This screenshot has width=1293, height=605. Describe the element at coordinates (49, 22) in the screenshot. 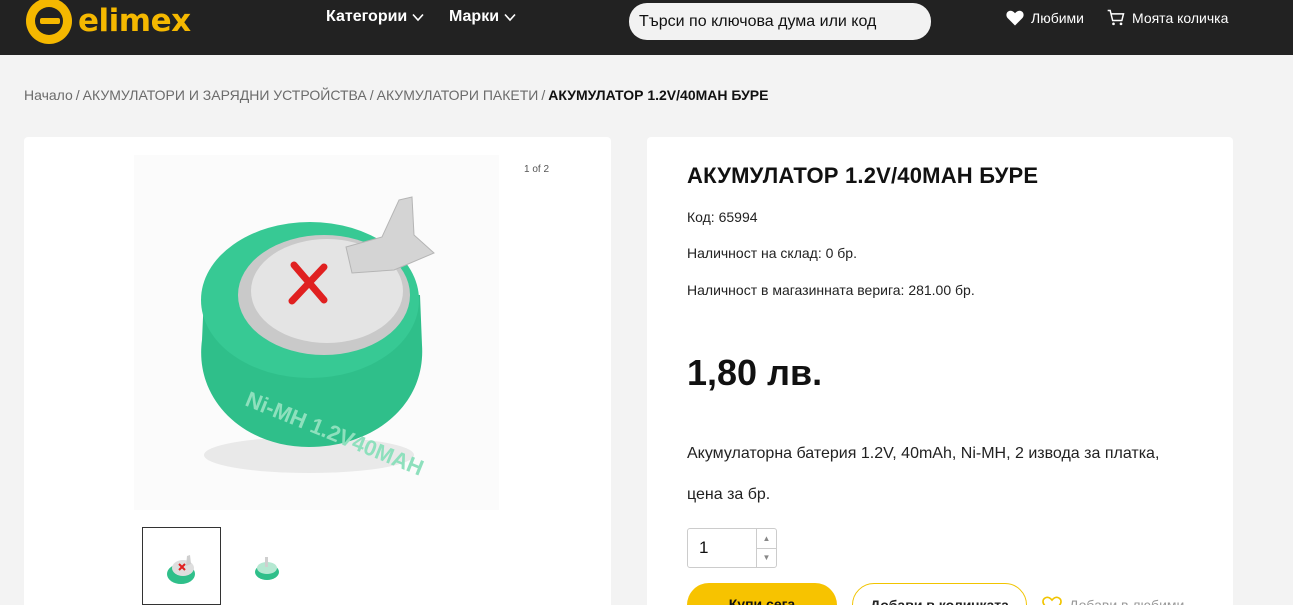

I see `logo-mark-icon` at that location.